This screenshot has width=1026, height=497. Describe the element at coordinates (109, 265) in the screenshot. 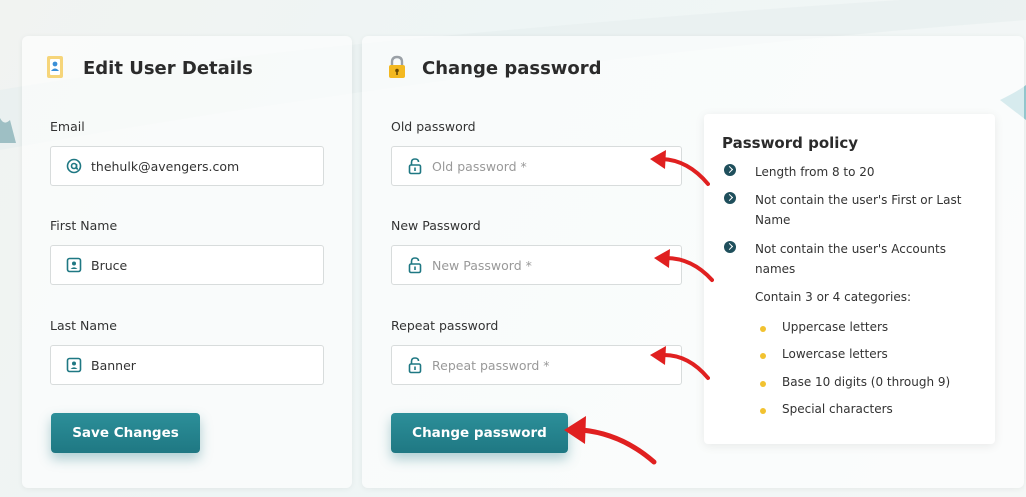

I see `first-name-value: Bruce` at that location.